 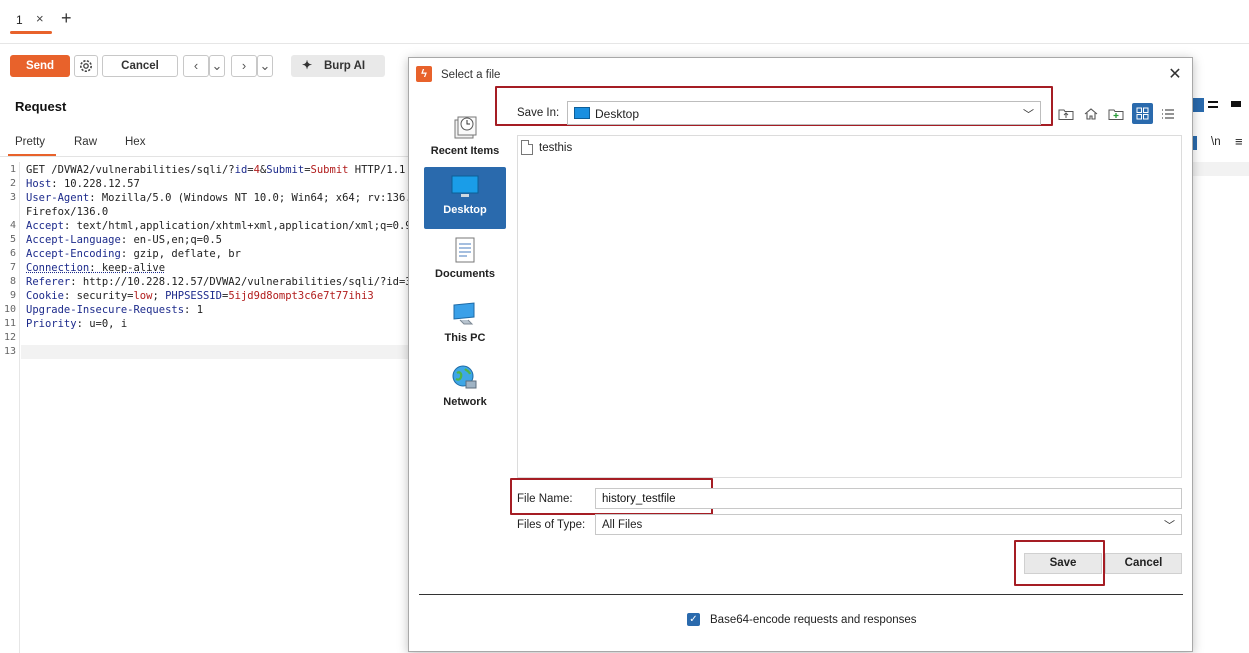 What do you see at coordinates (83, 184) in the screenshot?
I see `code-line: Host: 10.228.12.57` at bounding box center [83, 184].